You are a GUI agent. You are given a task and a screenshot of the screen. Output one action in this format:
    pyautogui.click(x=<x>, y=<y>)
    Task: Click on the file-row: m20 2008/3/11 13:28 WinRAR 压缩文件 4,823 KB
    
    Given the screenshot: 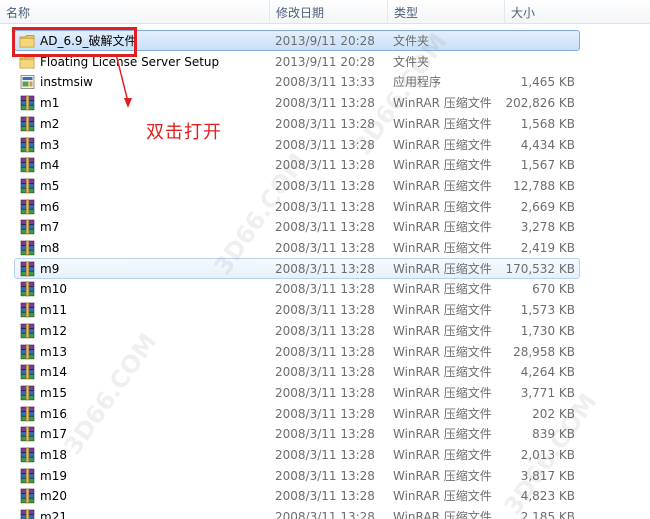 What is the action you would take?
    pyautogui.click(x=297, y=495)
    